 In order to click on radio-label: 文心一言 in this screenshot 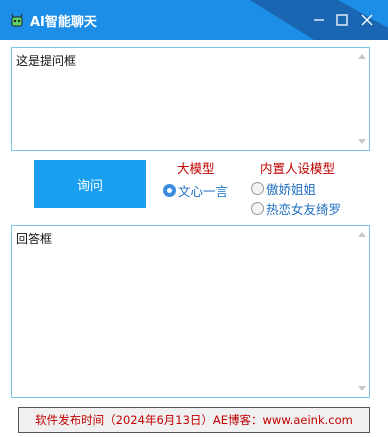, I will do `click(203, 191)`.